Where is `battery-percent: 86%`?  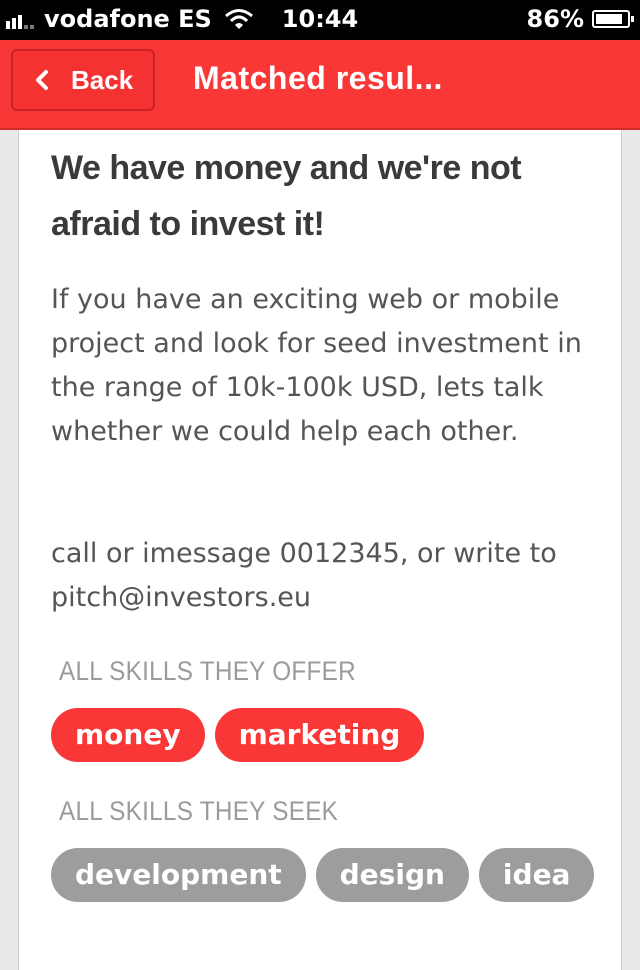
battery-percent: 86% is located at coordinates (555, 19).